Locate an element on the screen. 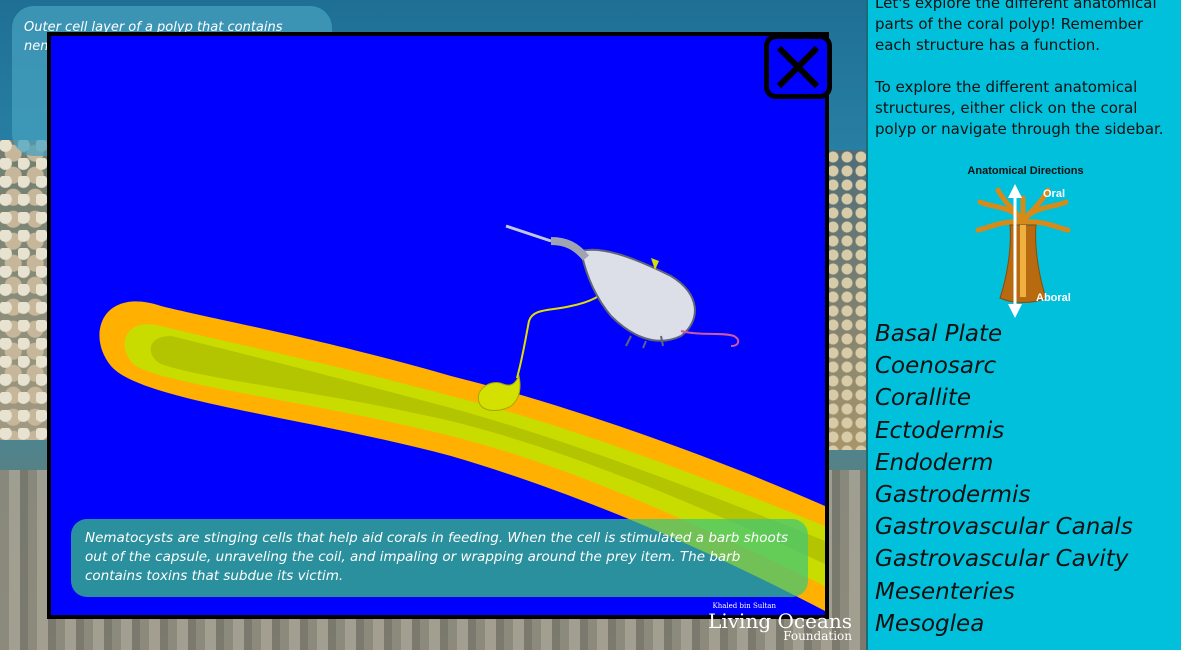 Image resolution: width=1181 pixels, height=650 pixels. structure-link-mesenteries: Mesenteries is located at coordinates (1004, 592).